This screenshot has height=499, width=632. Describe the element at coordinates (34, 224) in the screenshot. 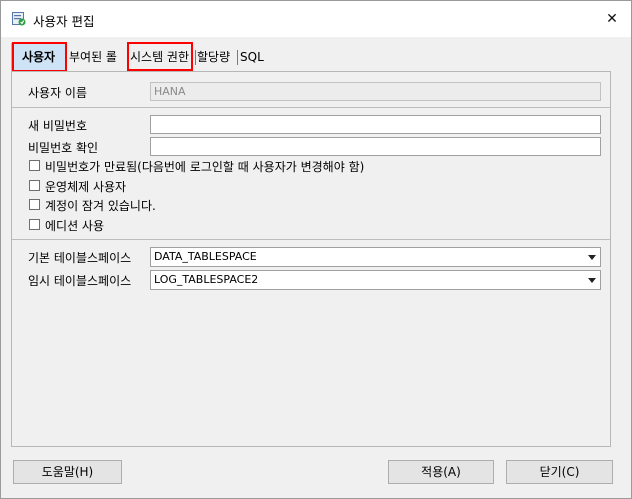

I see `editions-enabled-checkbox` at that location.